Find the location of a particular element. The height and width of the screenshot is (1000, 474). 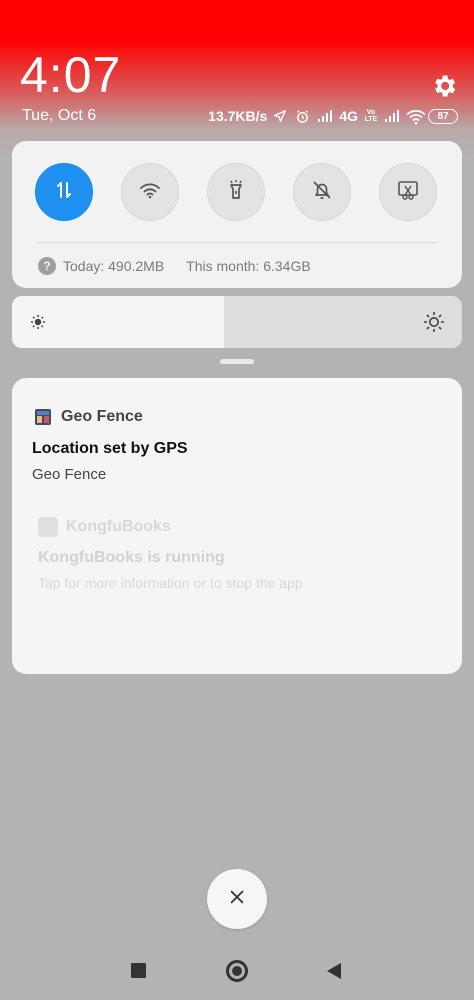

notification-header: Geo Fence is located at coordinates (88, 417).